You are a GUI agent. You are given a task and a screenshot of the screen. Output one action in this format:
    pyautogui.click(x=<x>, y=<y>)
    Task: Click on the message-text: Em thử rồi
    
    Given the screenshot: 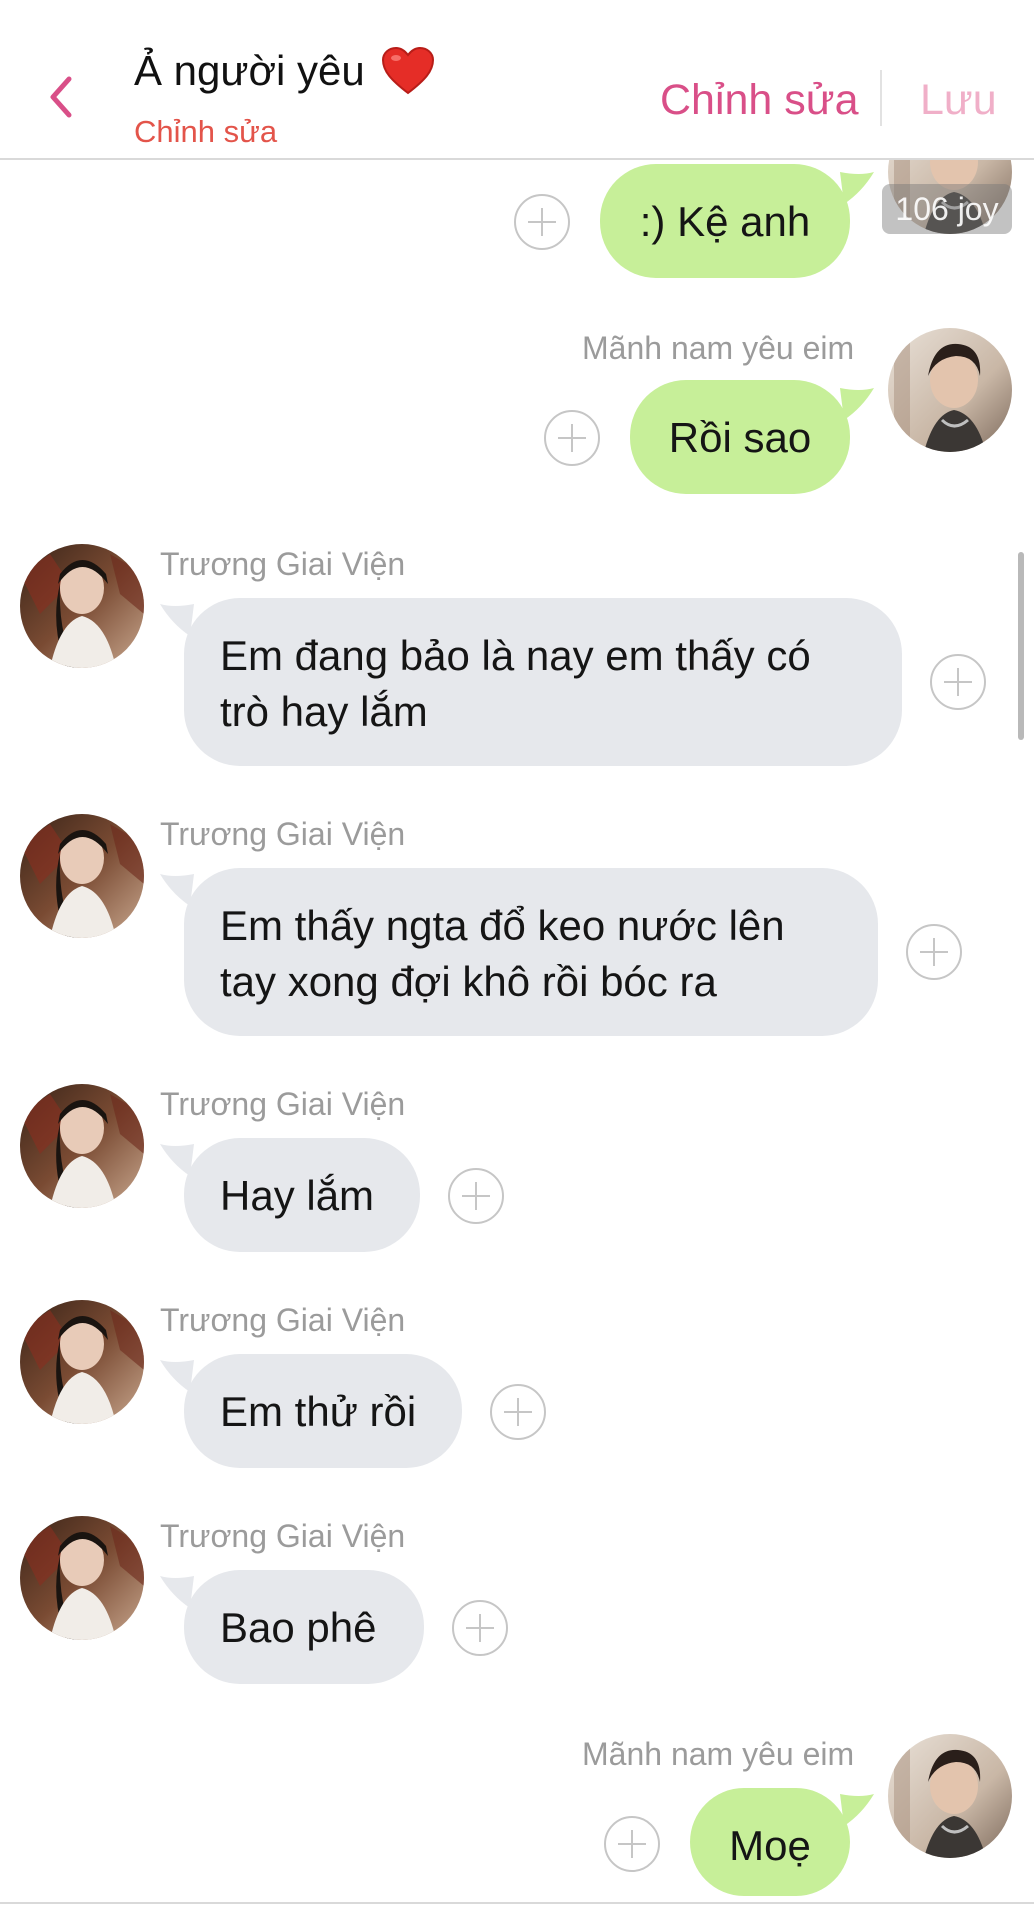 What is the action you would take?
    pyautogui.click(x=318, y=1411)
    